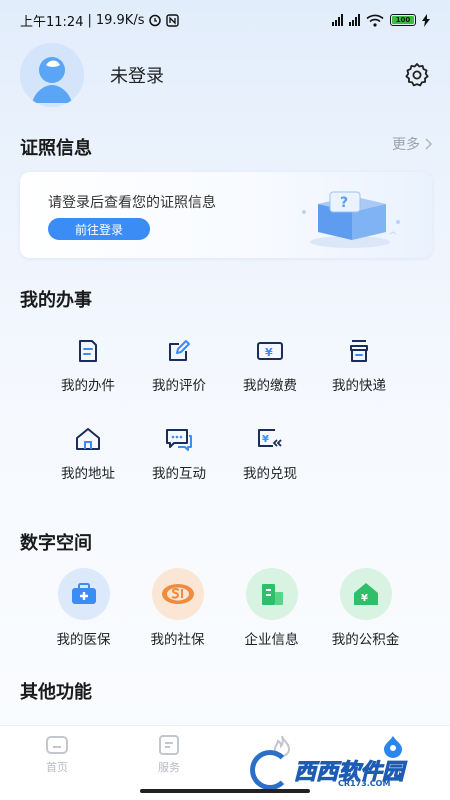  Describe the element at coordinates (169, 745) in the screenshot. I see `service-icon` at that location.